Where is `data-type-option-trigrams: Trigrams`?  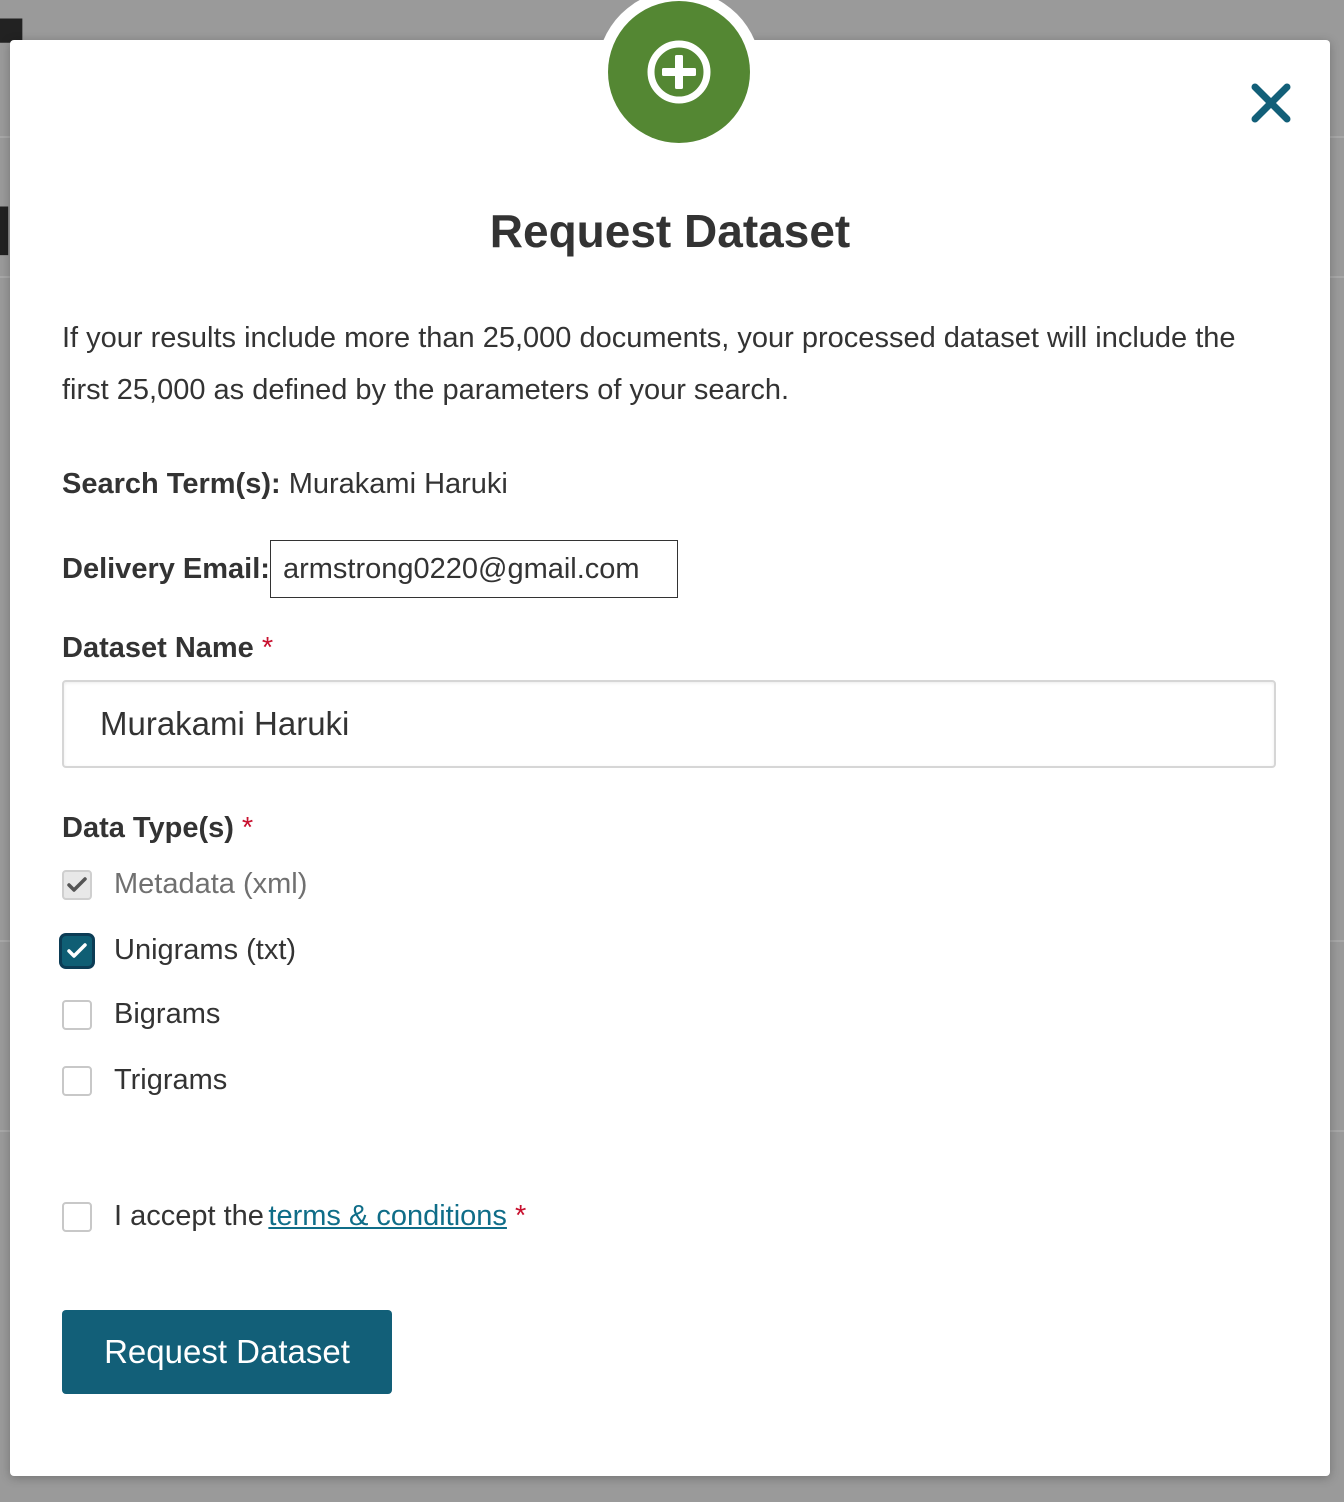
data-type-option-trigrams: Trigrams is located at coordinates (144, 1080).